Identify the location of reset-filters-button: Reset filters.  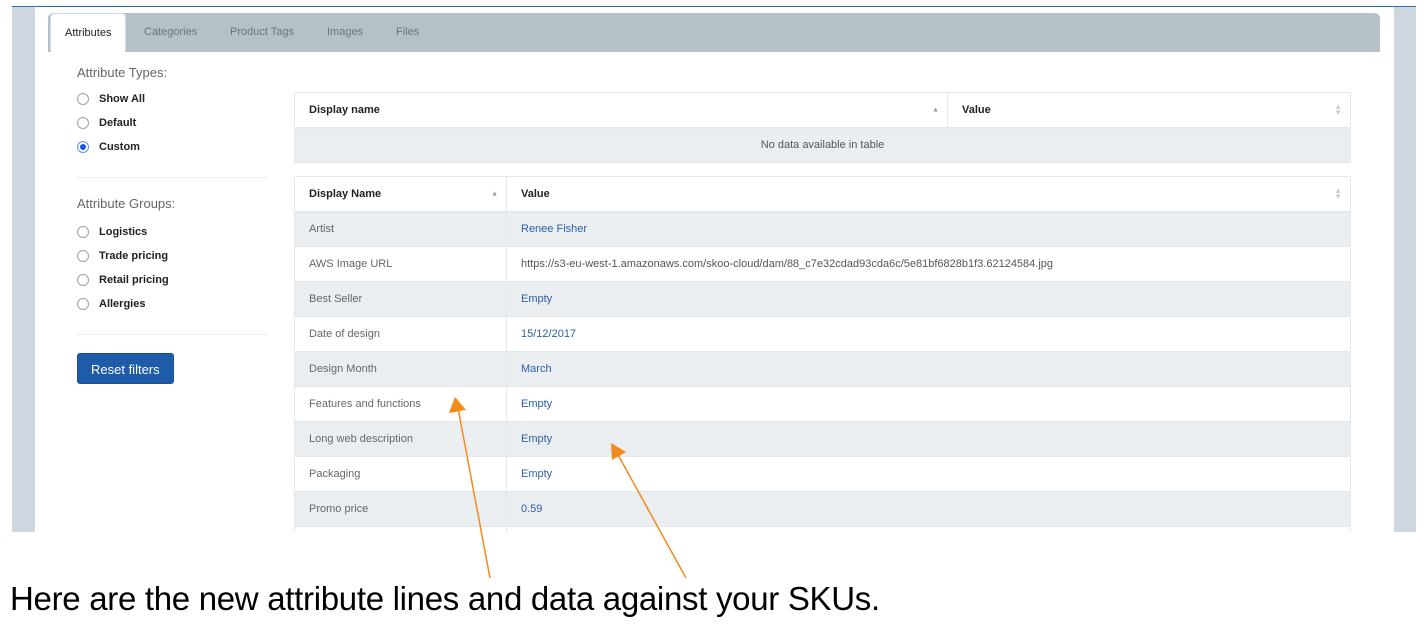
(125, 368).